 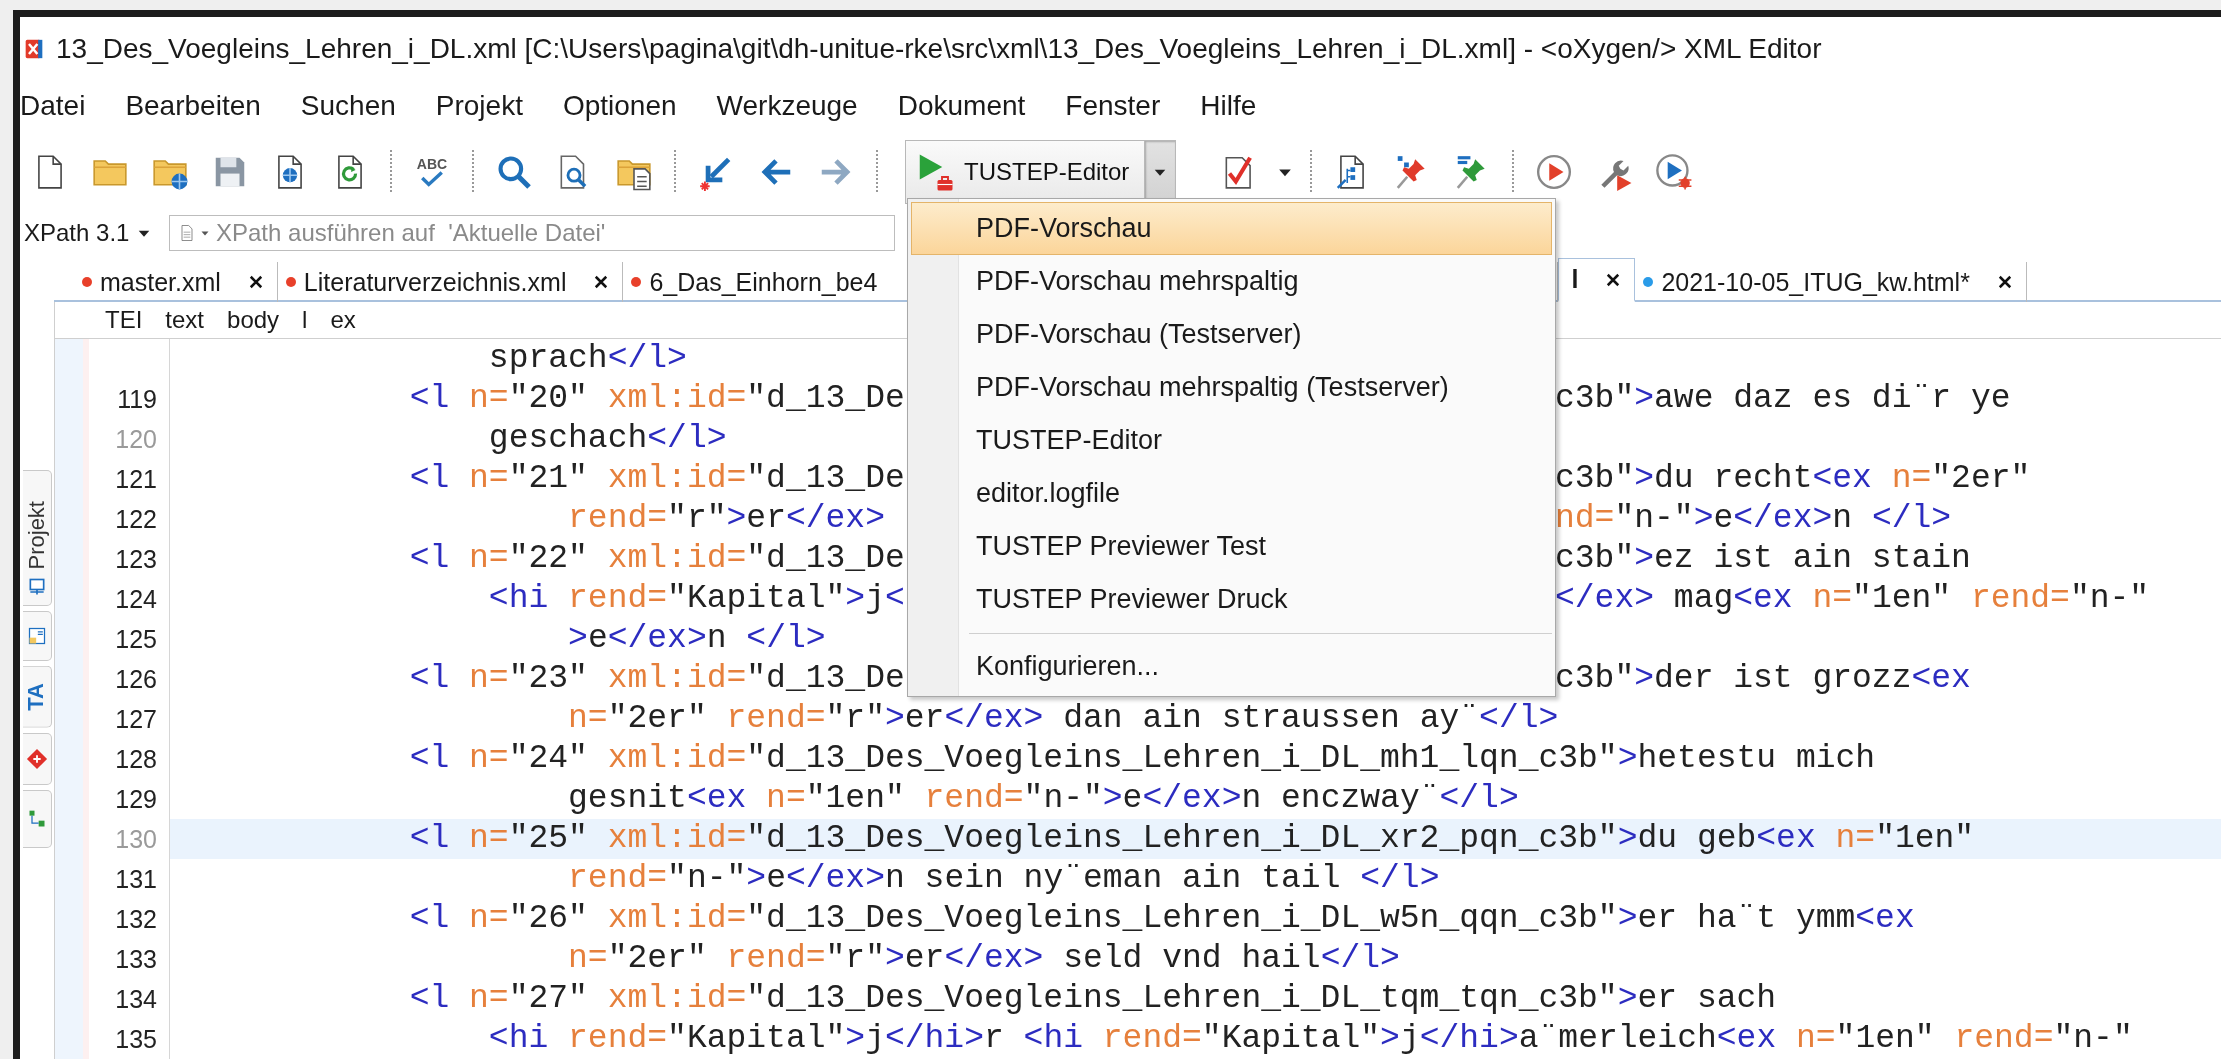 I want to click on line-number: 131, so click(x=136, y=879).